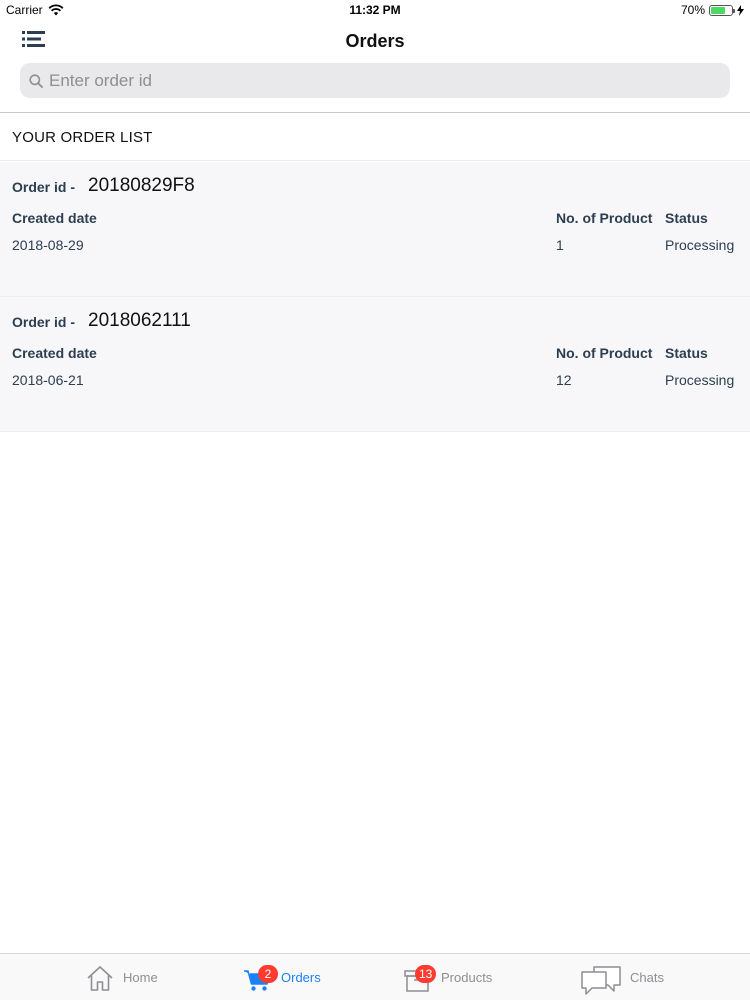 The width and height of the screenshot is (750, 1000). I want to click on order-id: 20180829F8, so click(141, 185).